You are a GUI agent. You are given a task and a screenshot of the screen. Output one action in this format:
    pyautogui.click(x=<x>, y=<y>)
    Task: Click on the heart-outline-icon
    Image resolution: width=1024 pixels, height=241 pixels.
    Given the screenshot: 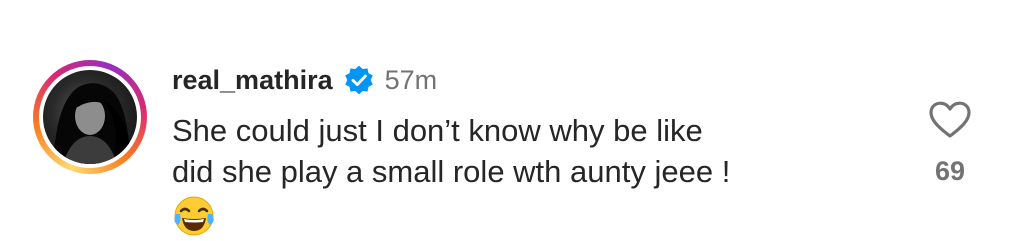 What is the action you would take?
    pyautogui.click(x=950, y=120)
    